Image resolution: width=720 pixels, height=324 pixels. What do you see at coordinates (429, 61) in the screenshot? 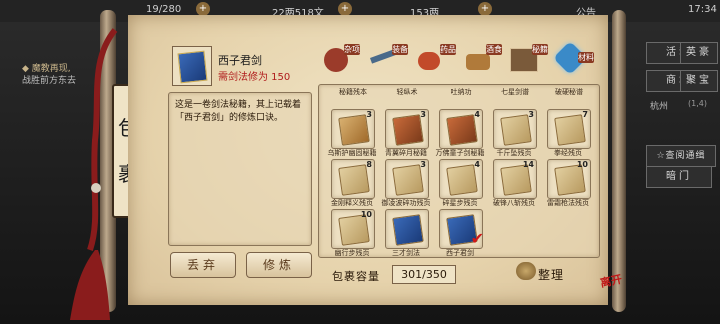
I see `category-fruit-icon` at bounding box center [429, 61].